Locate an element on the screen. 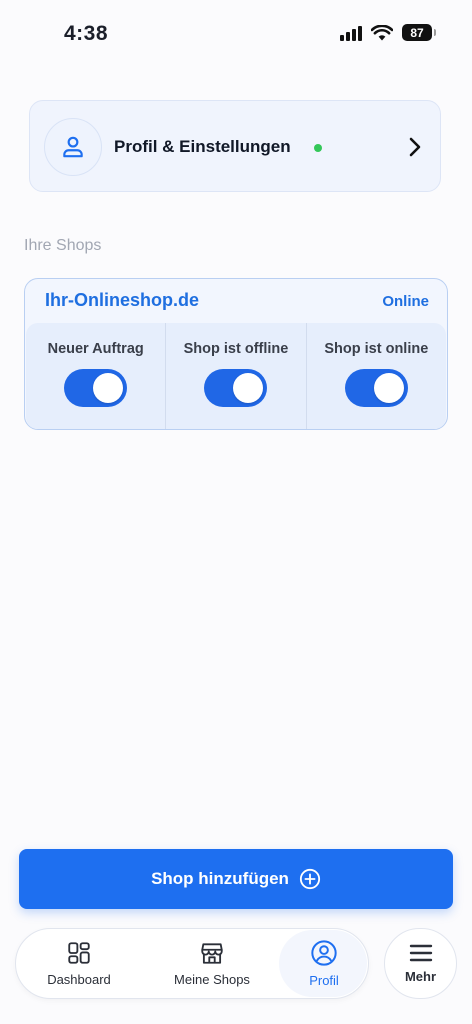 This screenshot has width=472, height=1024. toggle-label: Neuer Auftrag is located at coordinates (95, 349).